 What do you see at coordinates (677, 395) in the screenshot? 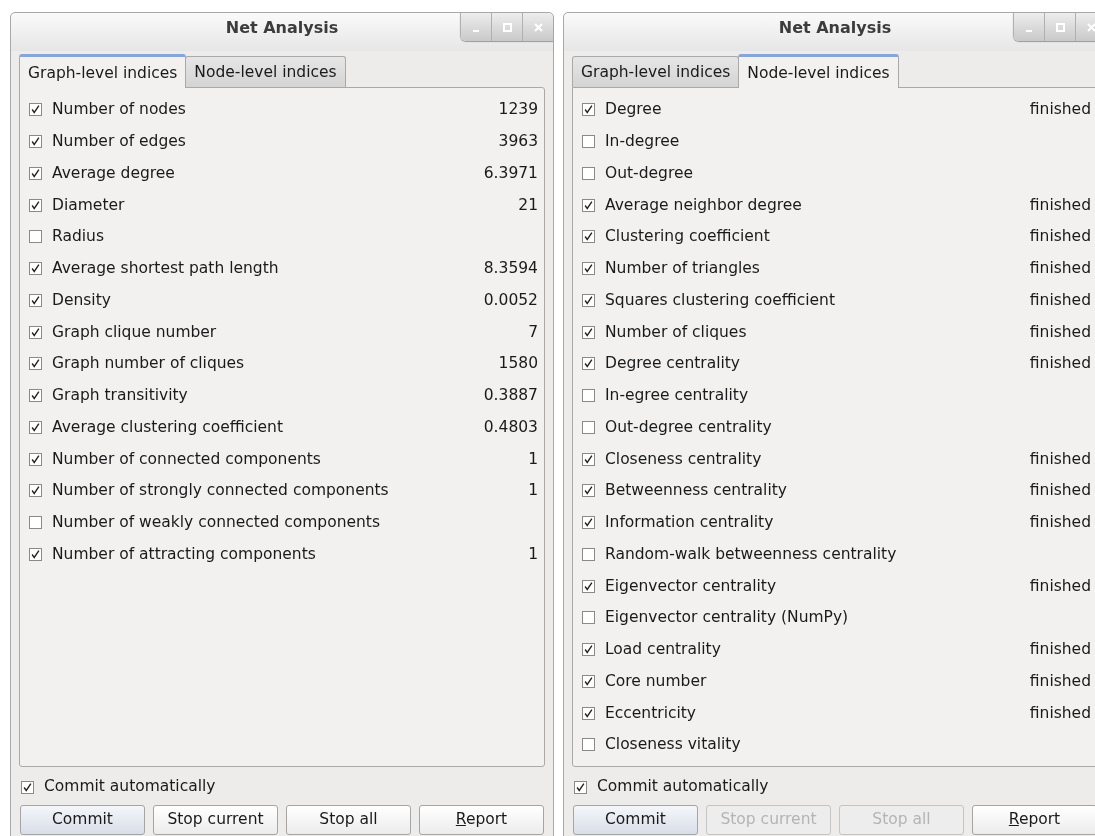
I see `index-label: In-egree centrality` at bounding box center [677, 395].